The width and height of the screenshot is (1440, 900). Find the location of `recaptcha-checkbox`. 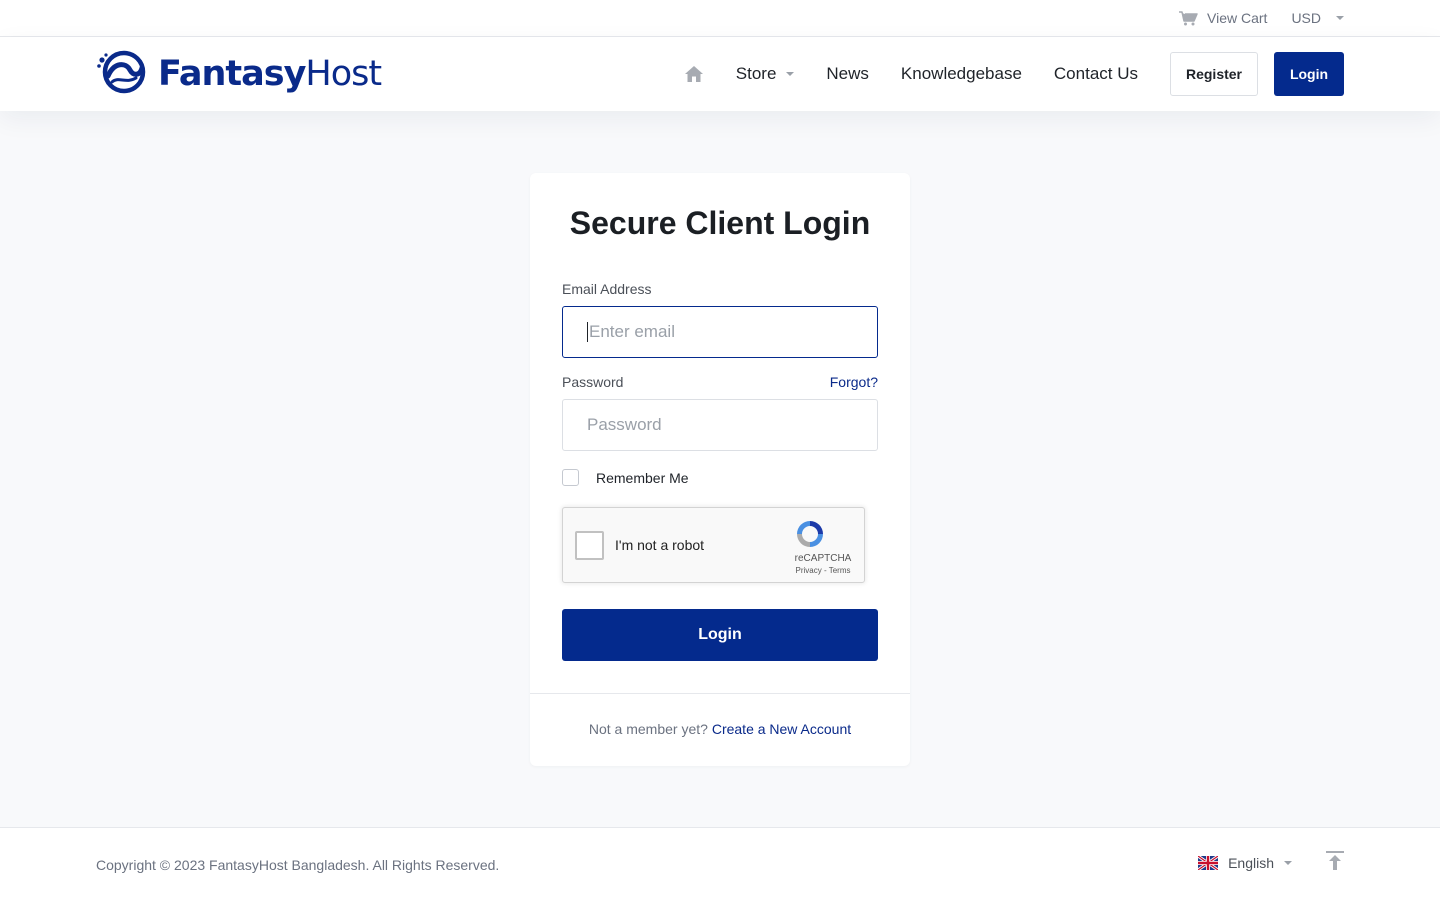

recaptcha-checkbox is located at coordinates (589, 545).